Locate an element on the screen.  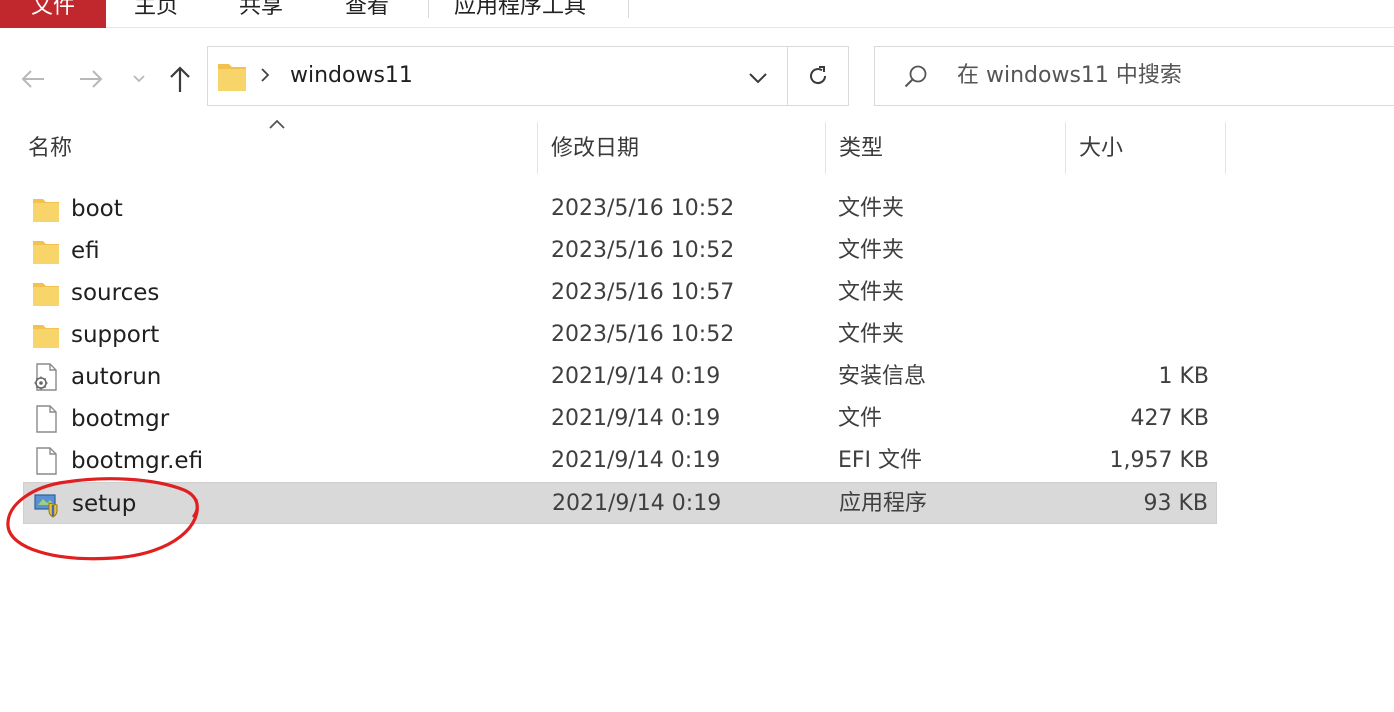
file-type: EFI 文件 is located at coordinates (880, 460).